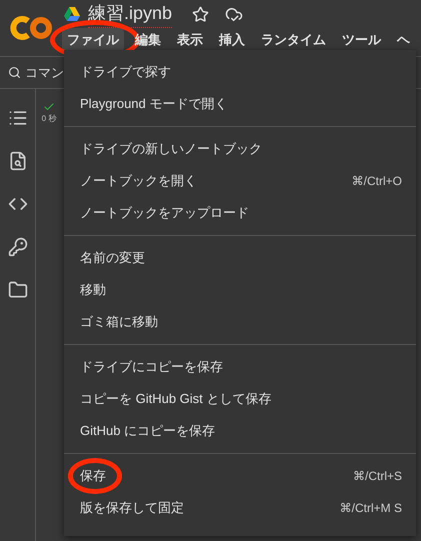 Image resolution: width=421 pixels, height=541 pixels. Describe the element at coordinates (240, 476) in the screenshot. I see `menu-item: 保存 ⌘/Ctrl+S` at that location.